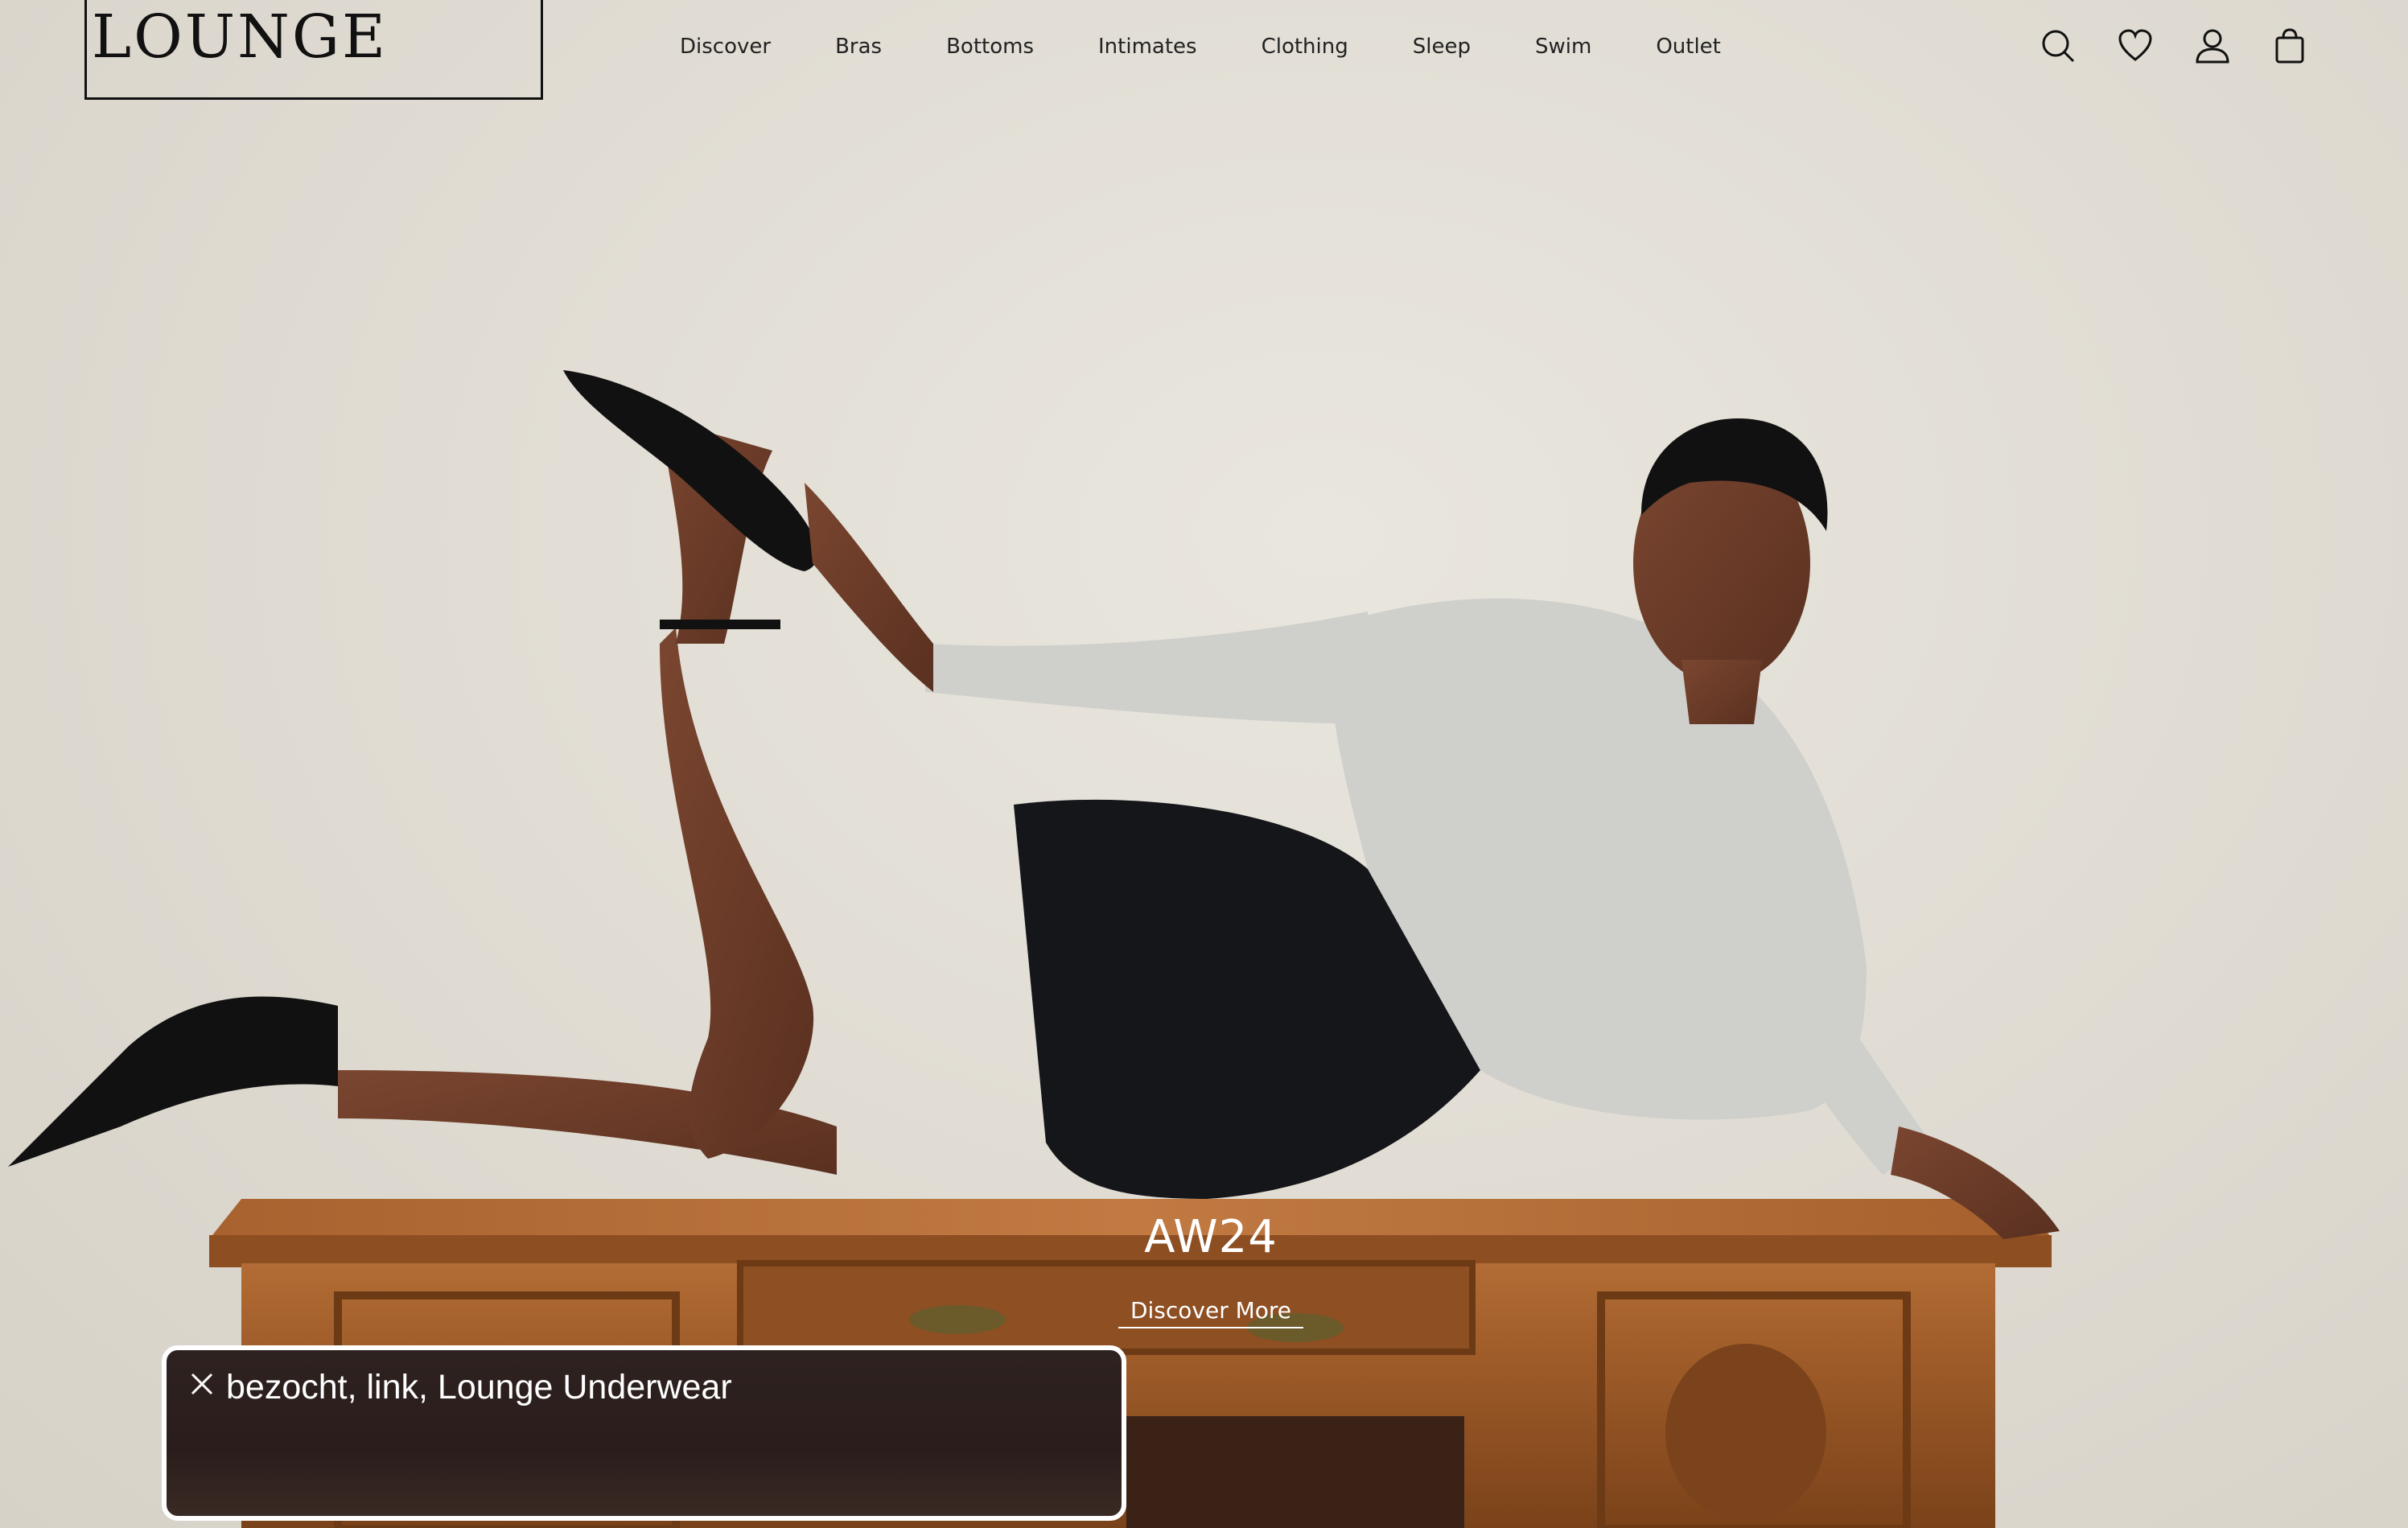  Describe the element at coordinates (644, 1433) in the screenshot. I see `voiceover-caption: bezocht, link, Lounge Underwear` at that location.